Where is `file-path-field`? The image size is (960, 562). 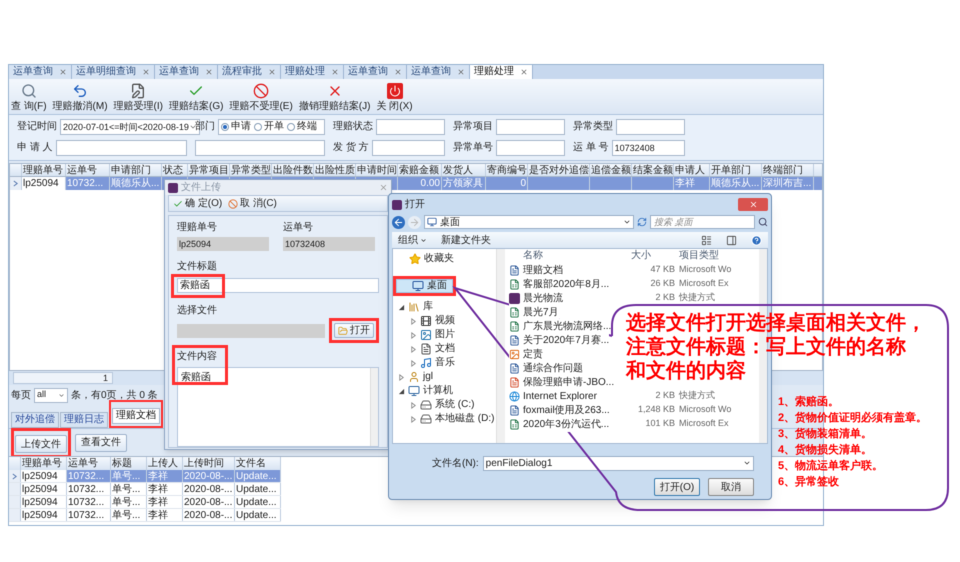
file-path-field is located at coordinates (251, 331).